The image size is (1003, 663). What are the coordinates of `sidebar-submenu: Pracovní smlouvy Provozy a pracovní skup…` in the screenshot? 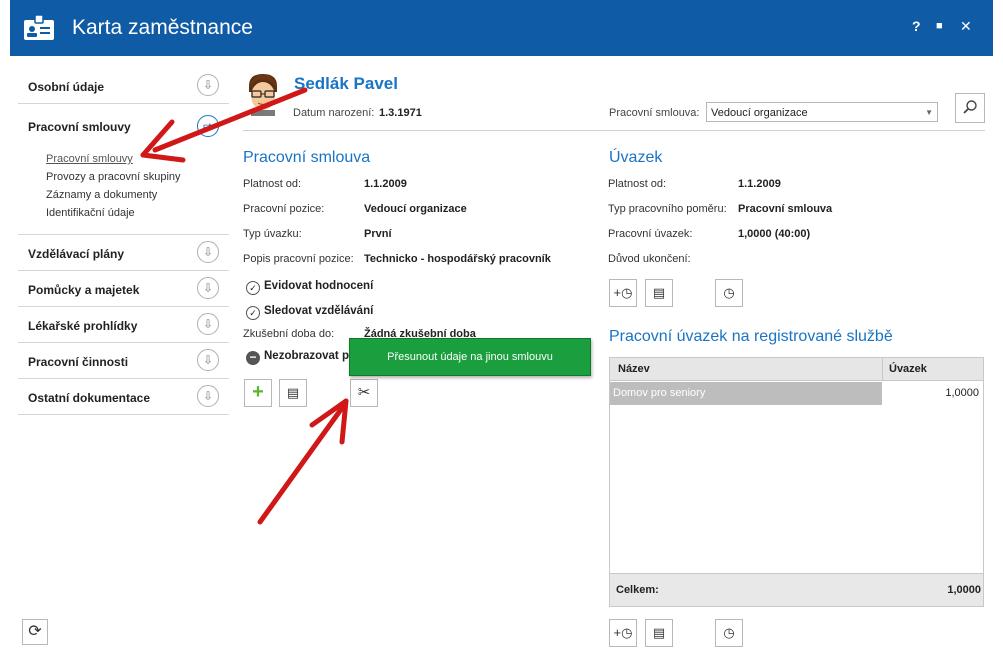 It's located at (123, 189).